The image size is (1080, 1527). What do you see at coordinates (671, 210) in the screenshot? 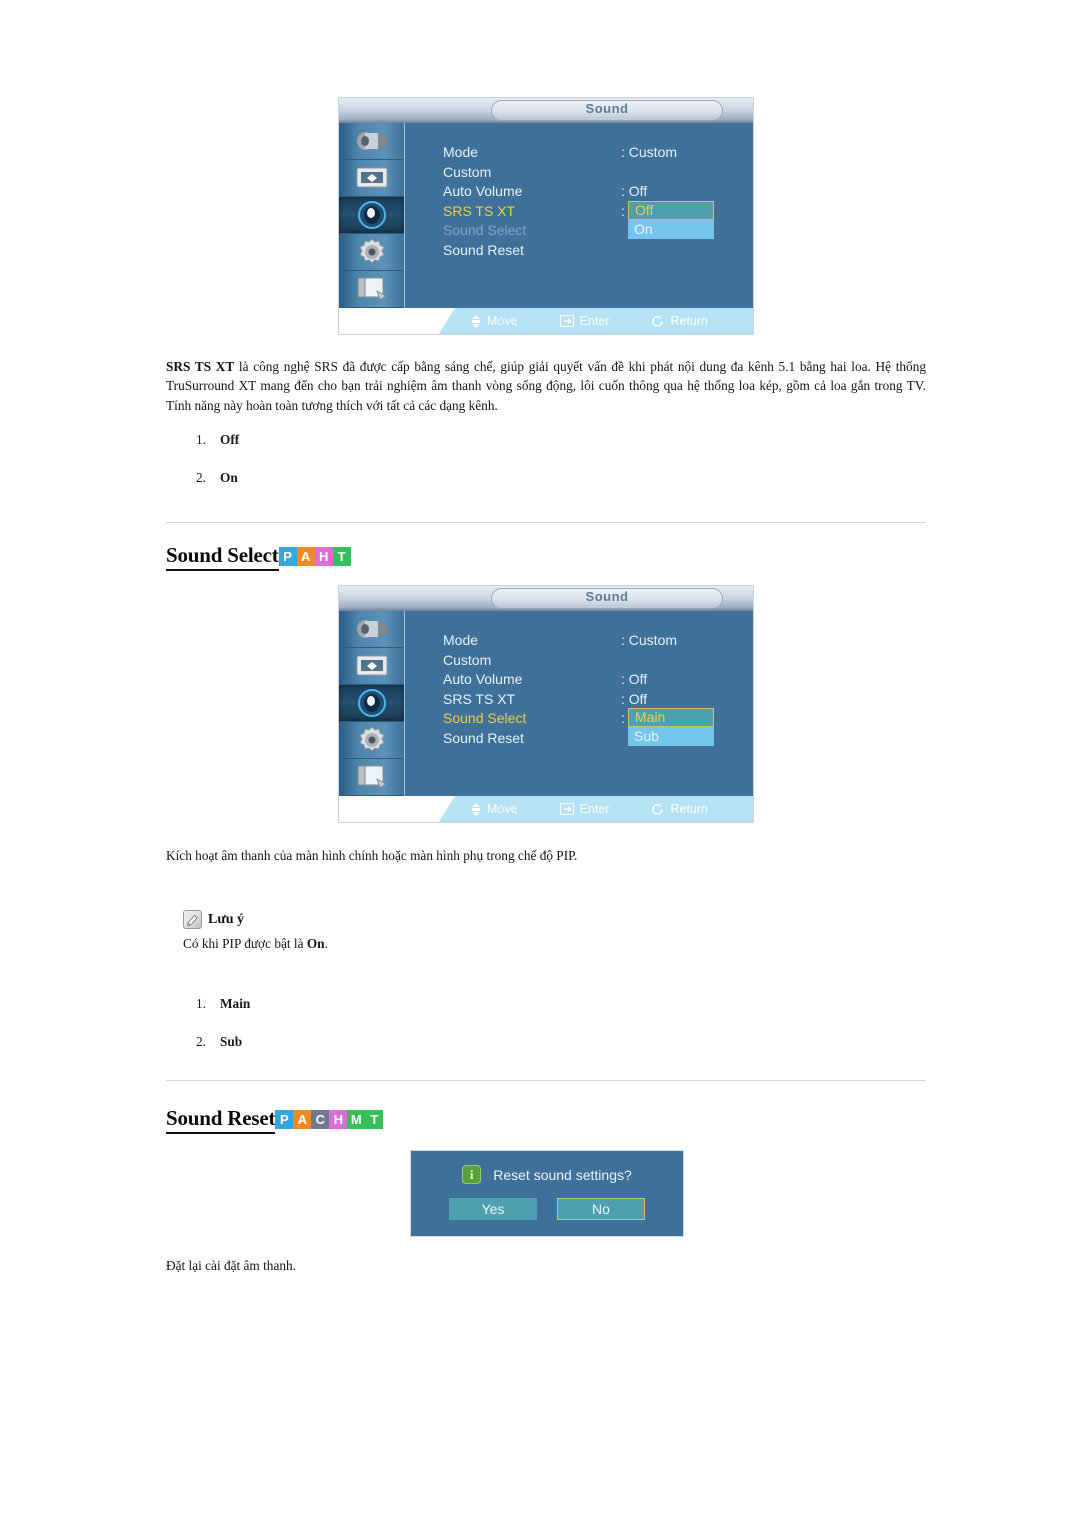
I see `osd-option-selected: Off` at bounding box center [671, 210].